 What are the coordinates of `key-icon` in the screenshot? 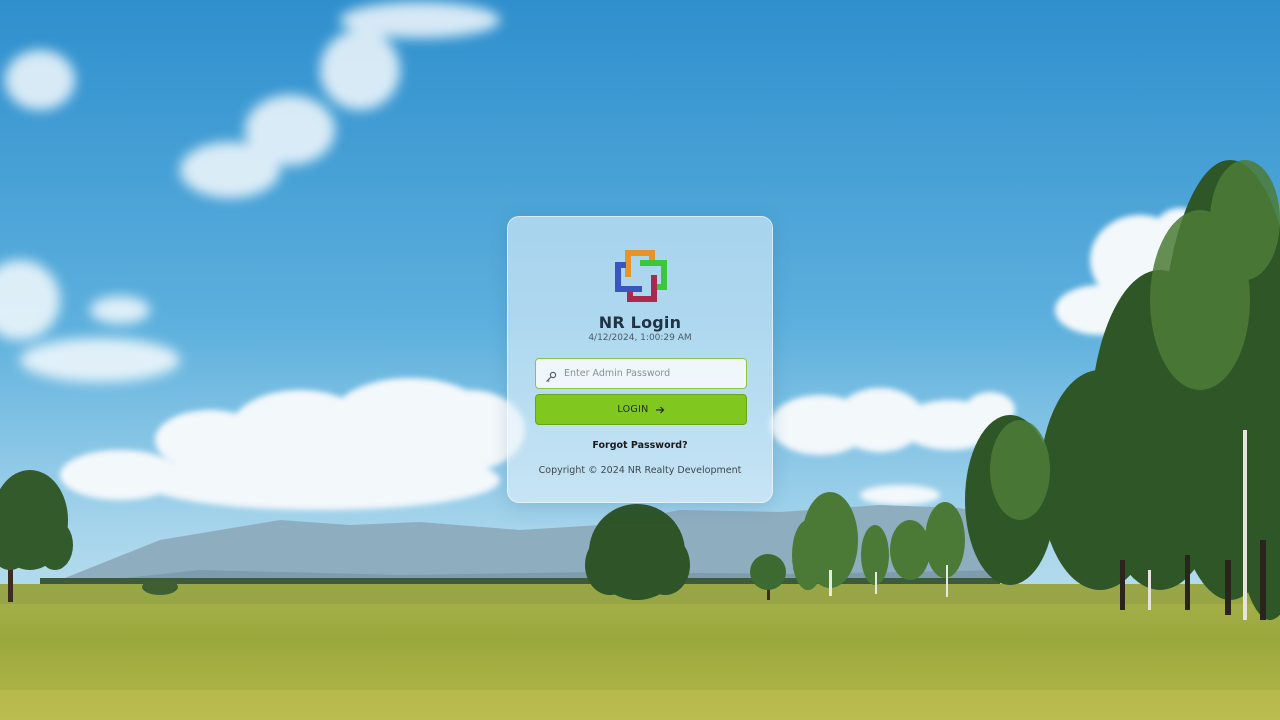 It's located at (551, 375).